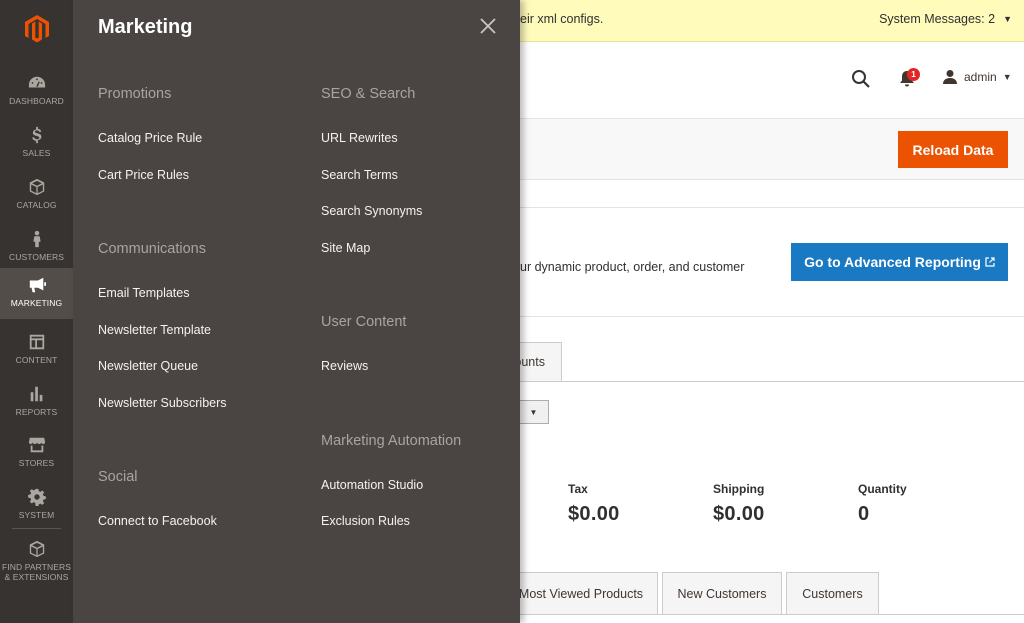  What do you see at coordinates (36, 303) in the screenshot?
I see `nav-label: MARKETING` at bounding box center [36, 303].